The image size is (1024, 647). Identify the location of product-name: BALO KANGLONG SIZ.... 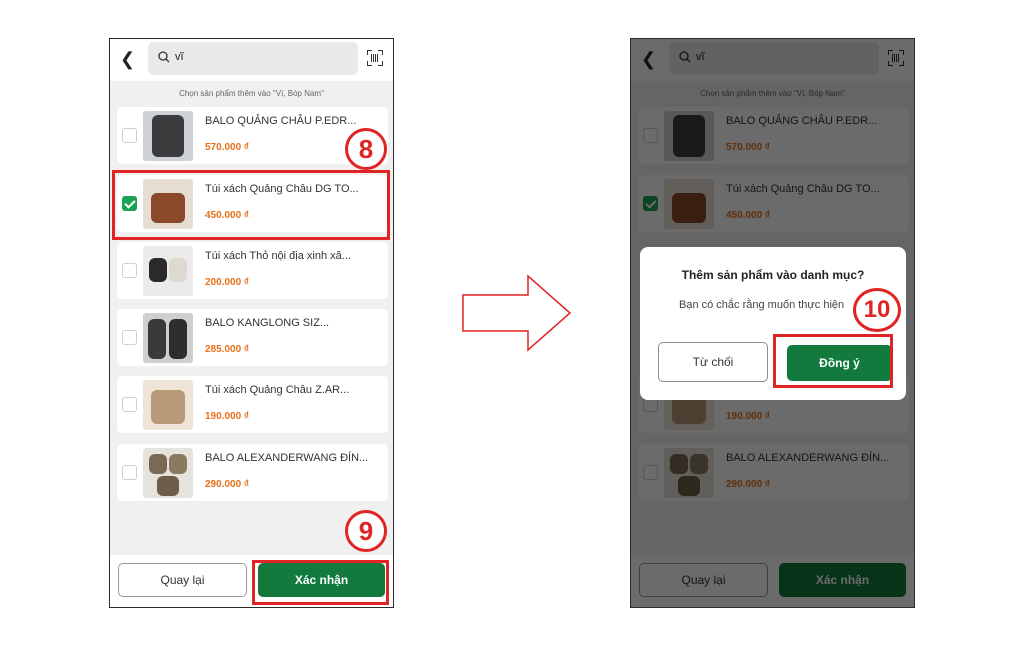
(267, 323).